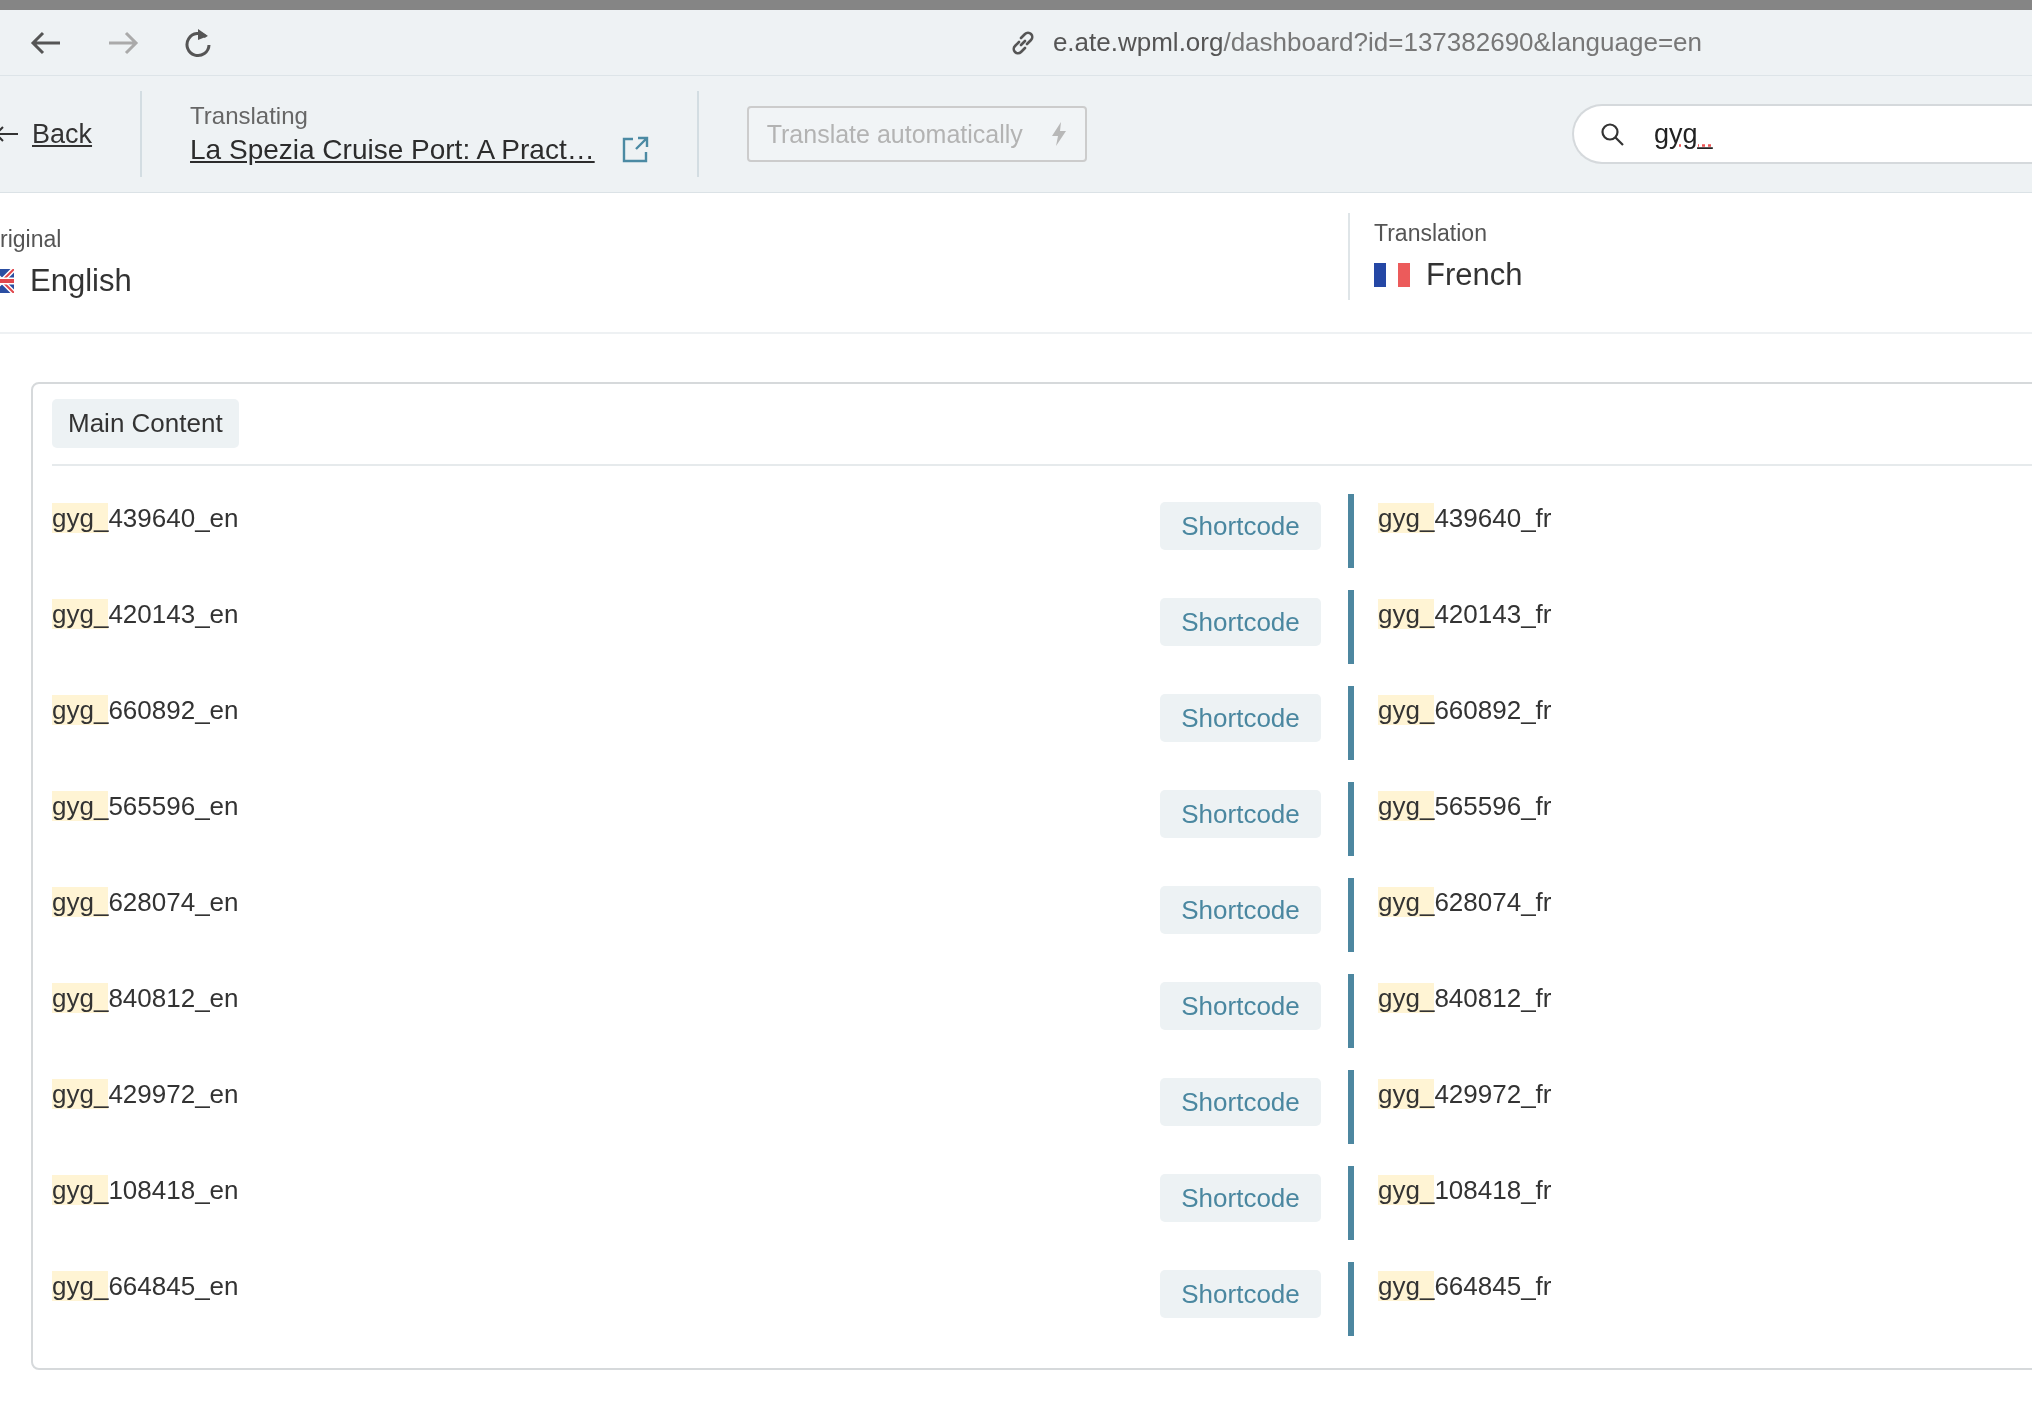 This screenshot has height=1424, width=2032. Describe the element at coordinates (1058, 134) in the screenshot. I see `lightning-icon` at that location.